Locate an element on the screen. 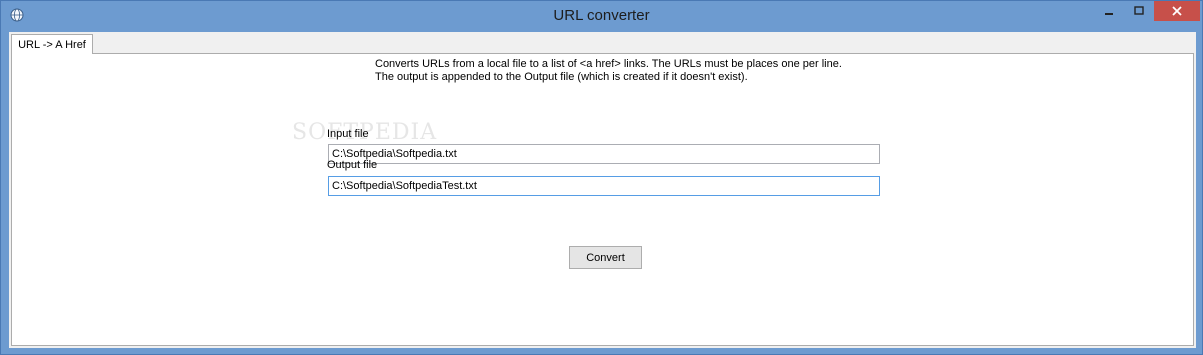 This screenshot has width=1203, height=355. input-file-field is located at coordinates (604, 154).